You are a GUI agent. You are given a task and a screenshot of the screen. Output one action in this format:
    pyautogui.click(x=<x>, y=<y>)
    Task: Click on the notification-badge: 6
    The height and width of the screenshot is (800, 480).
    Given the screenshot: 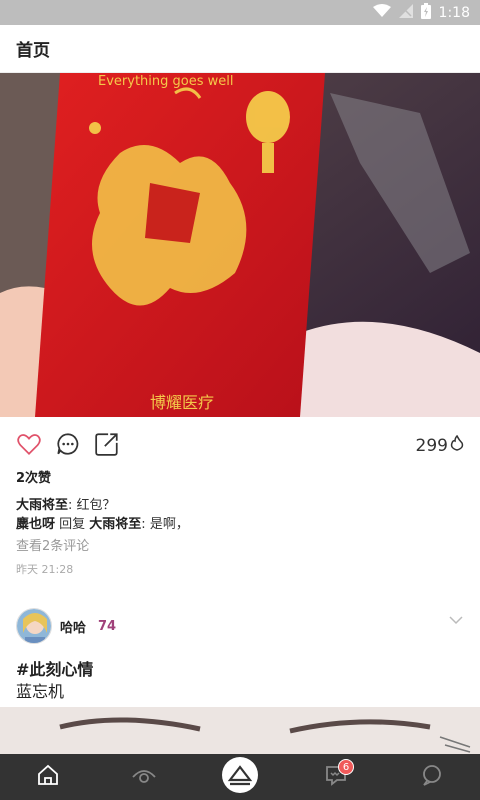 What is the action you would take?
    pyautogui.click(x=346, y=767)
    